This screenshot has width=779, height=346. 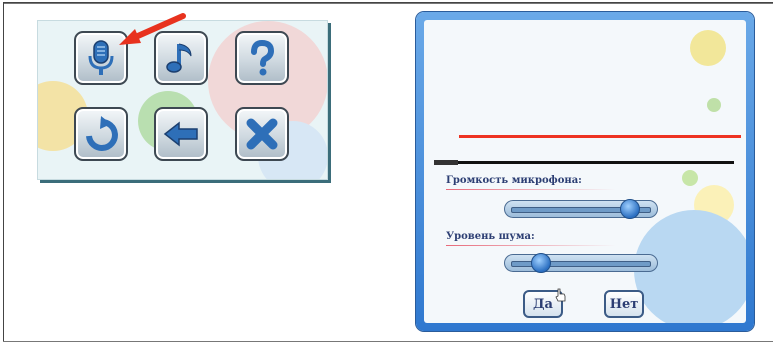 I want to click on top-rule, so click(x=388, y=3).